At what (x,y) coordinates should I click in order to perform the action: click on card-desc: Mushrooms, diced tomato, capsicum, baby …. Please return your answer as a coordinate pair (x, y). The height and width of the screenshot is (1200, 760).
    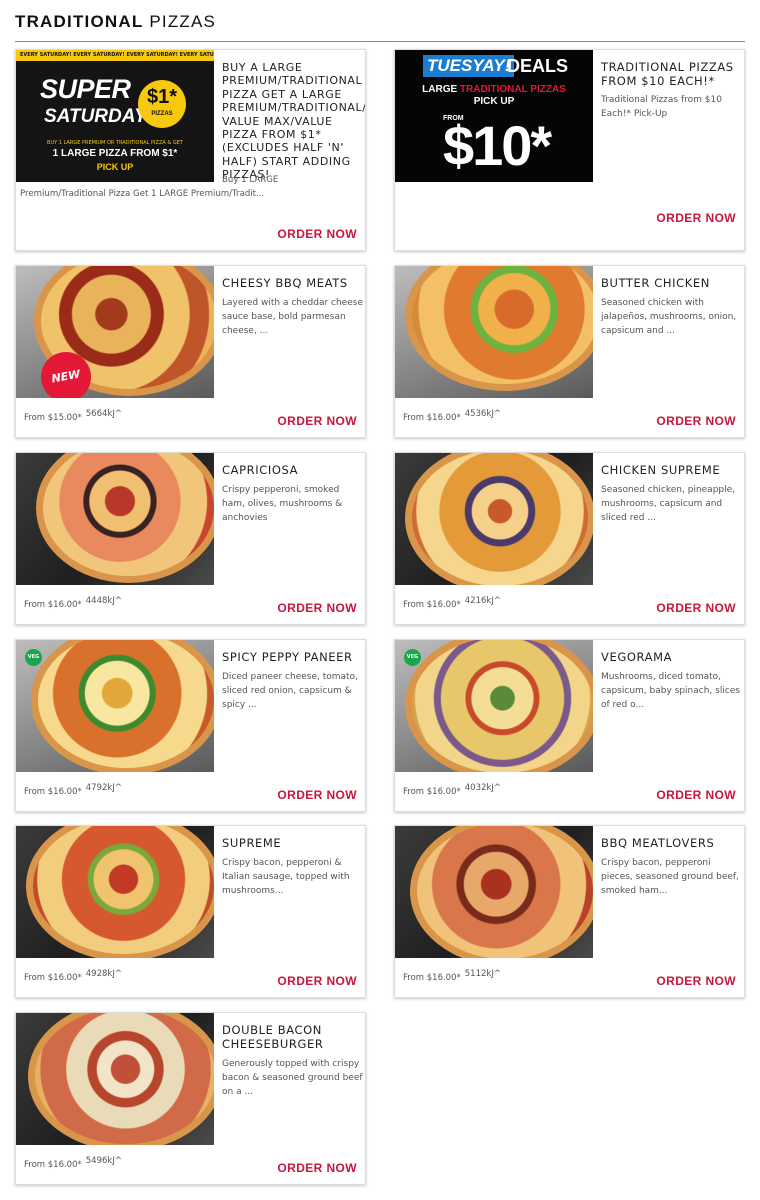
    Looking at the image, I should click on (670, 691).